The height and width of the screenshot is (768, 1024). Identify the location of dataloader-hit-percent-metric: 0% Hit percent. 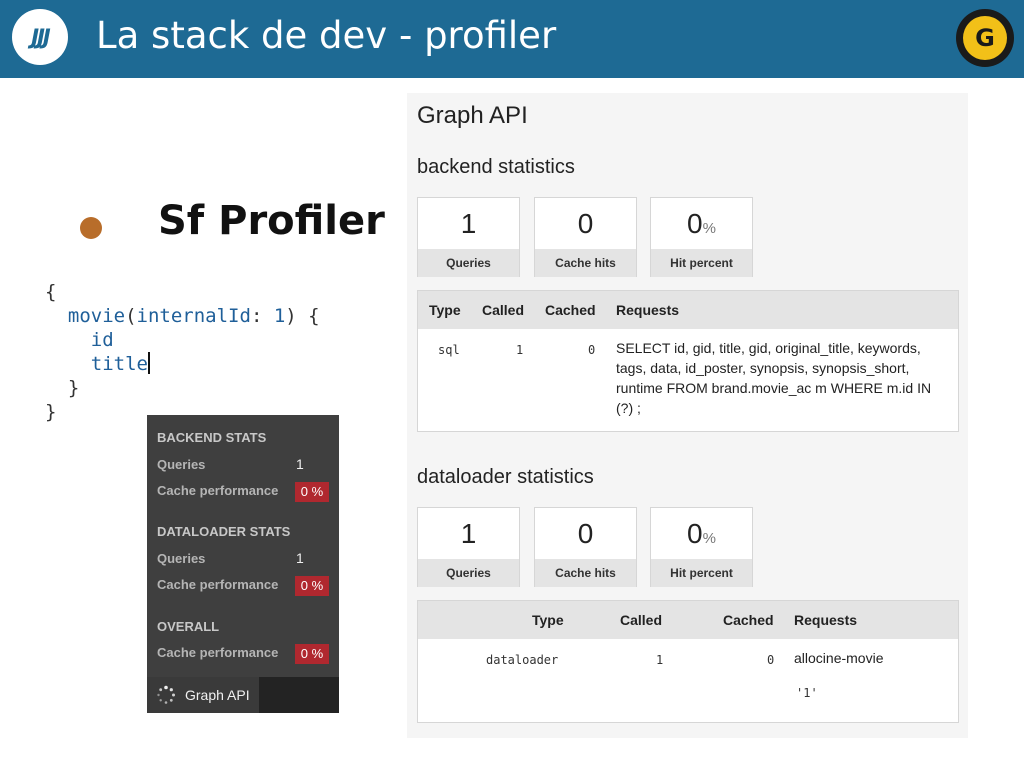
(701, 547).